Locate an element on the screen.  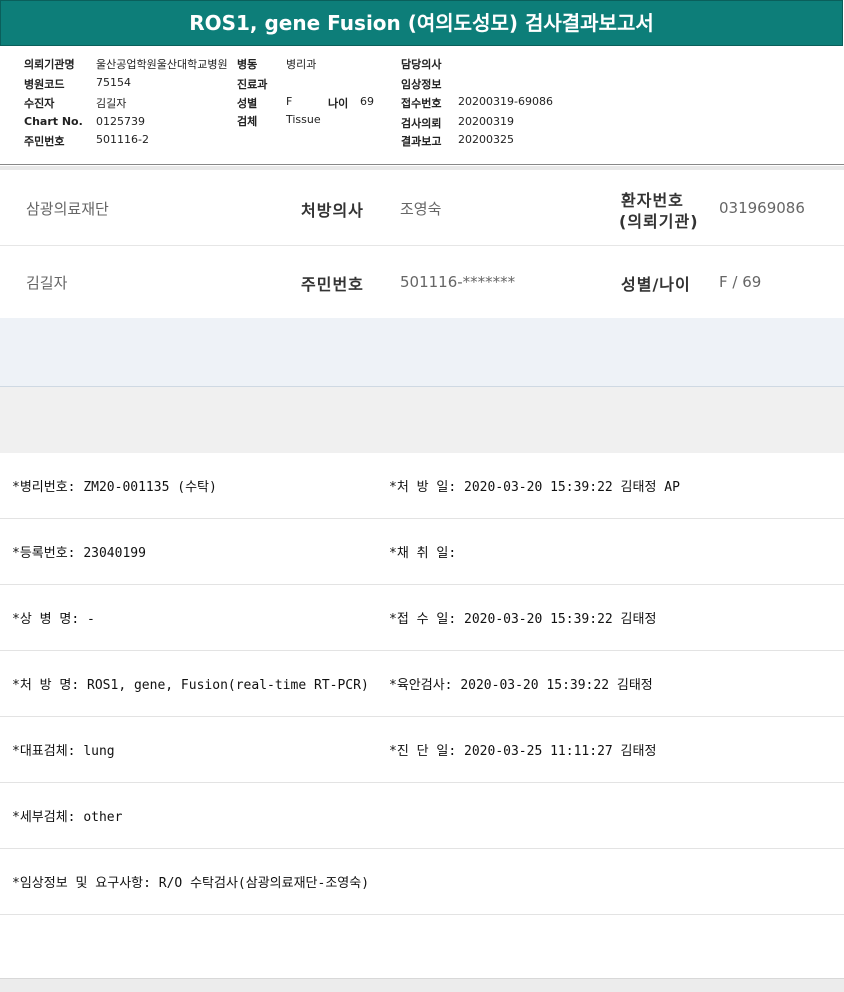
ward-label: 병동 is located at coordinates (247, 64).